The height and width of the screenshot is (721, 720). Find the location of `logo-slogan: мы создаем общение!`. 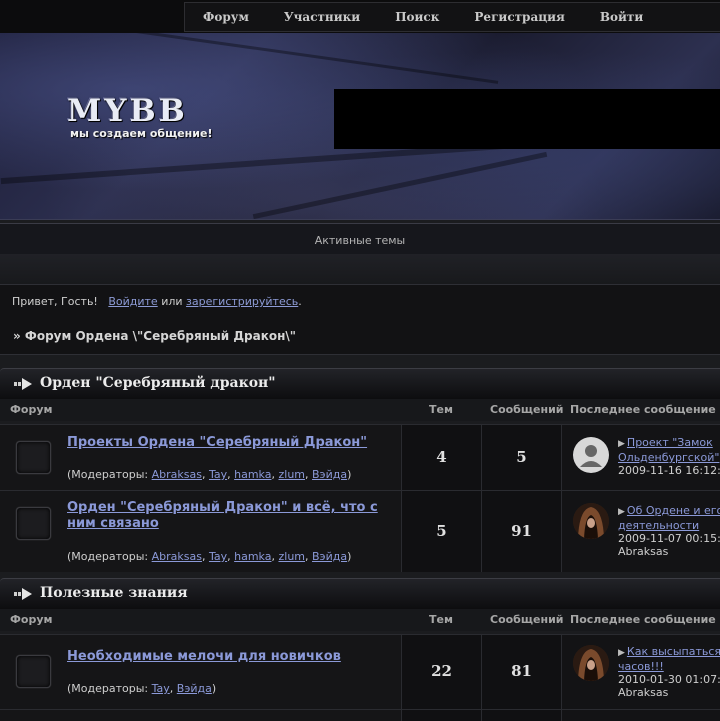

logo-slogan: мы создаем общение! is located at coordinates (141, 133).